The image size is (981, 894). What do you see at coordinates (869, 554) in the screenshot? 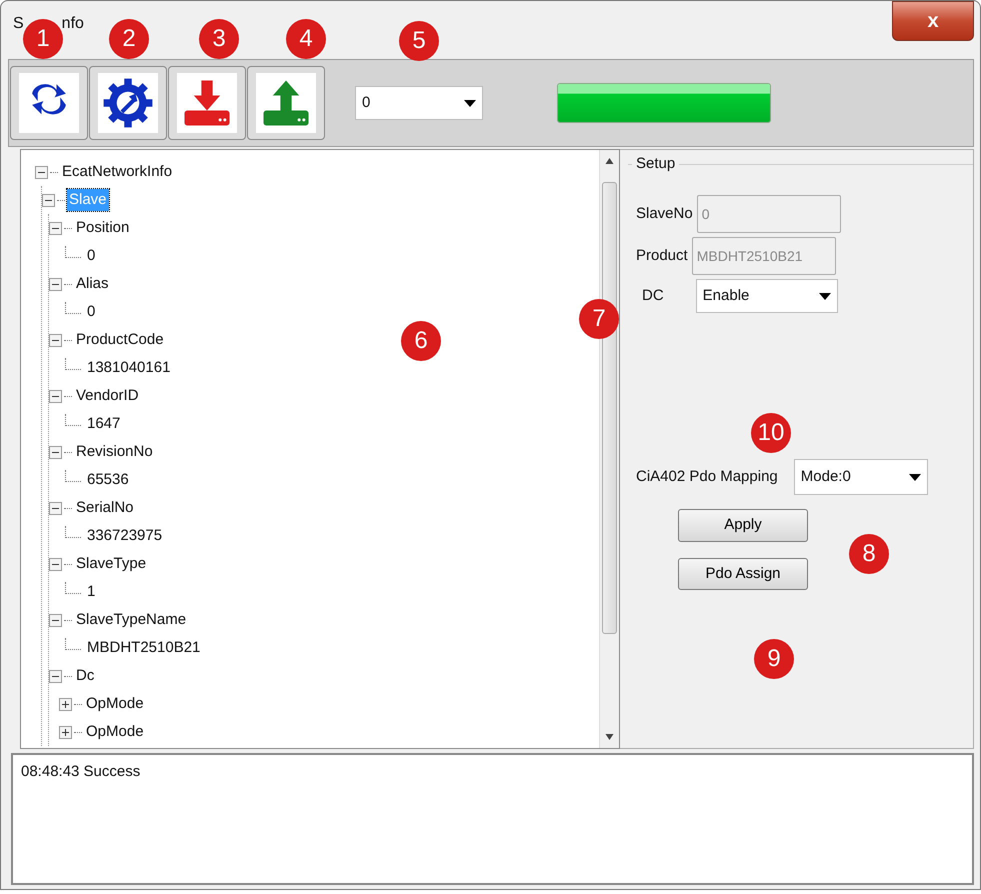
I see `callout-marker: 8` at bounding box center [869, 554].